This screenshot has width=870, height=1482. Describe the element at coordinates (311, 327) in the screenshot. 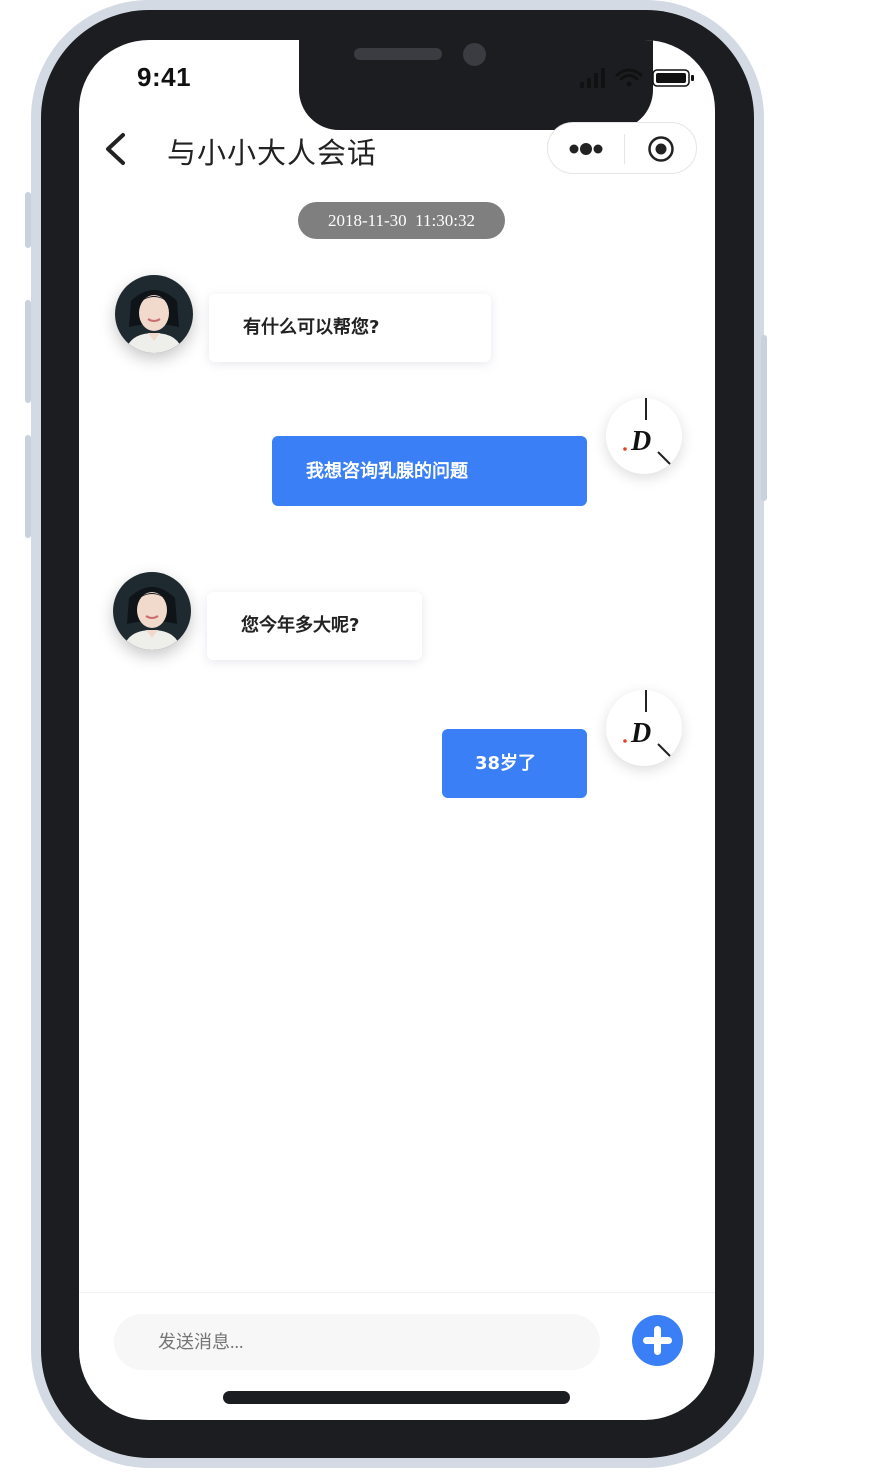

I see `message-text: 有什么可以帮您?` at that location.